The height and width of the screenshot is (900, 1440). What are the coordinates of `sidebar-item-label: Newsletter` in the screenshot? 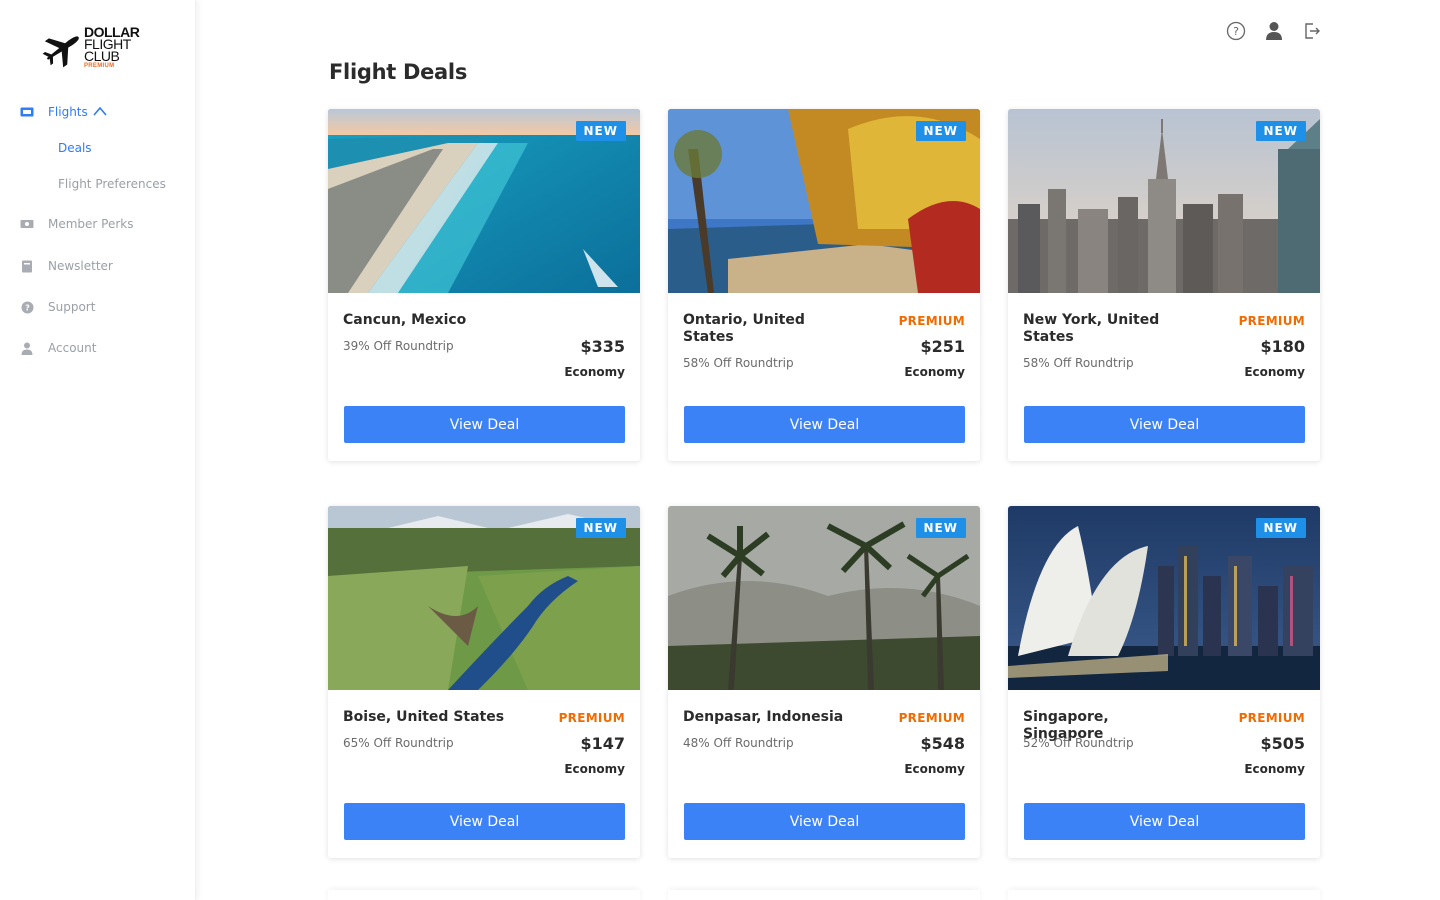 It's located at (80, 266).